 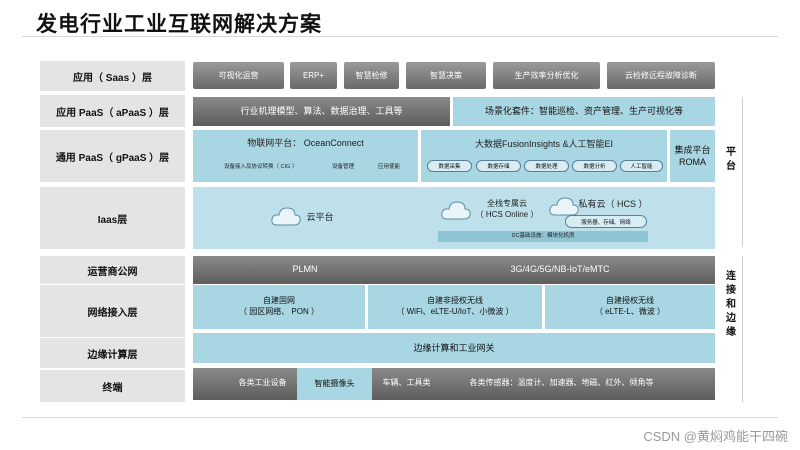 I want to click on dc-infrastructure: DC基础设施：模块化机房, so click(x=543, y=236).